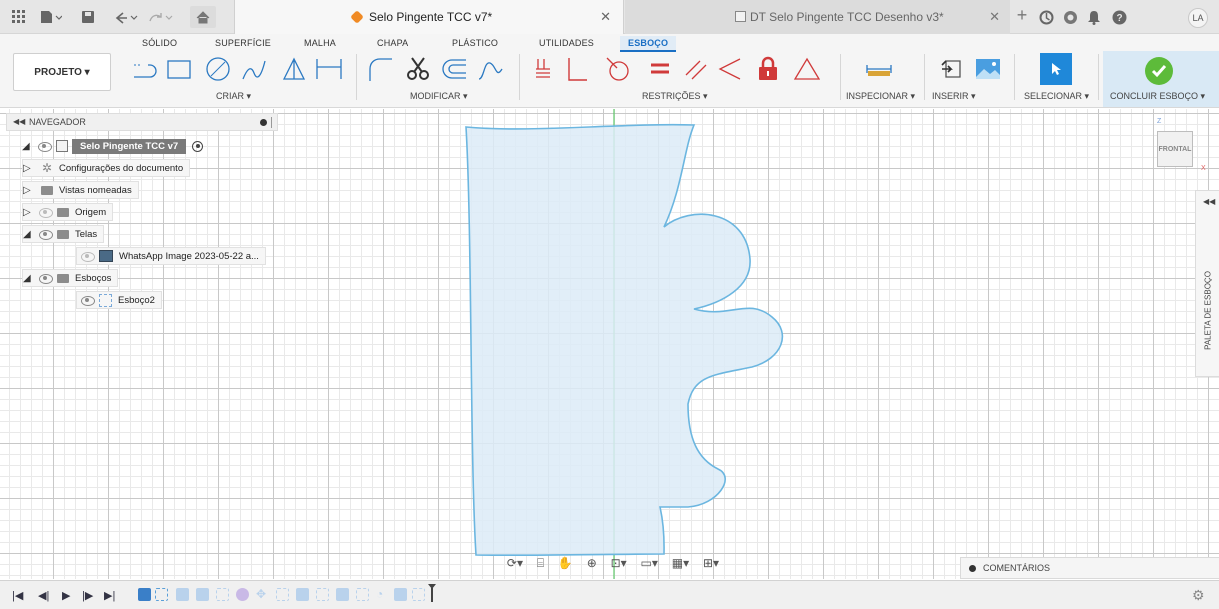 This screenshot has height=609, width=1219. I want to click on job-status-icon, so click(1070, 17).